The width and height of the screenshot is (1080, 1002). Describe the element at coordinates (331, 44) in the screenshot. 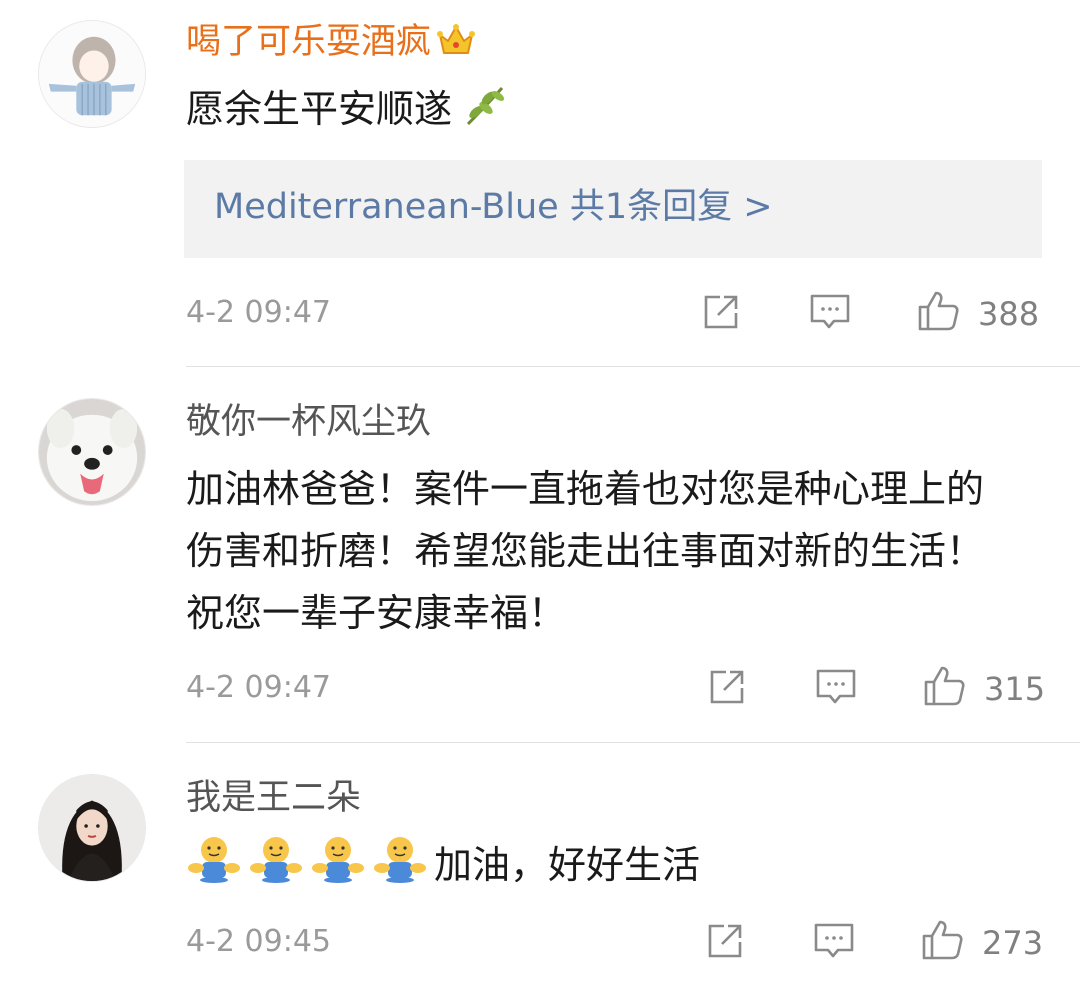

I see `username: 喝了可乐耍酒疯` at that location.